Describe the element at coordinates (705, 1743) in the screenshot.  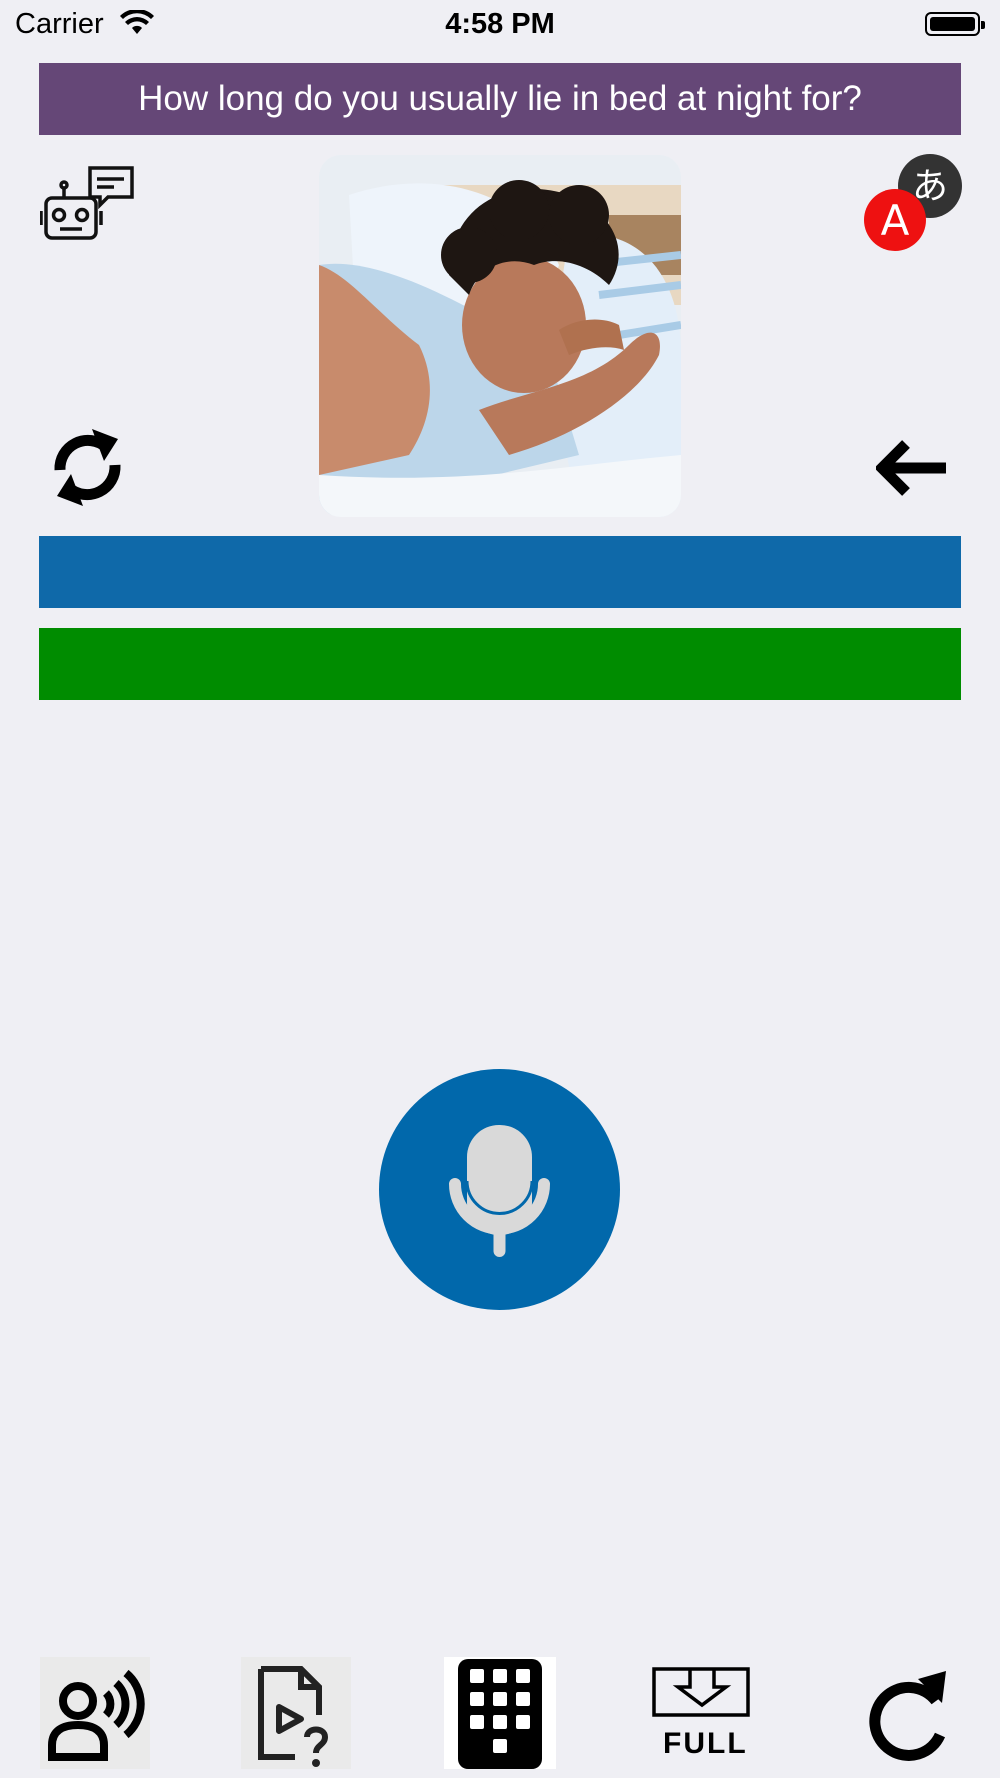
I see `full-label: FULL` at that location.